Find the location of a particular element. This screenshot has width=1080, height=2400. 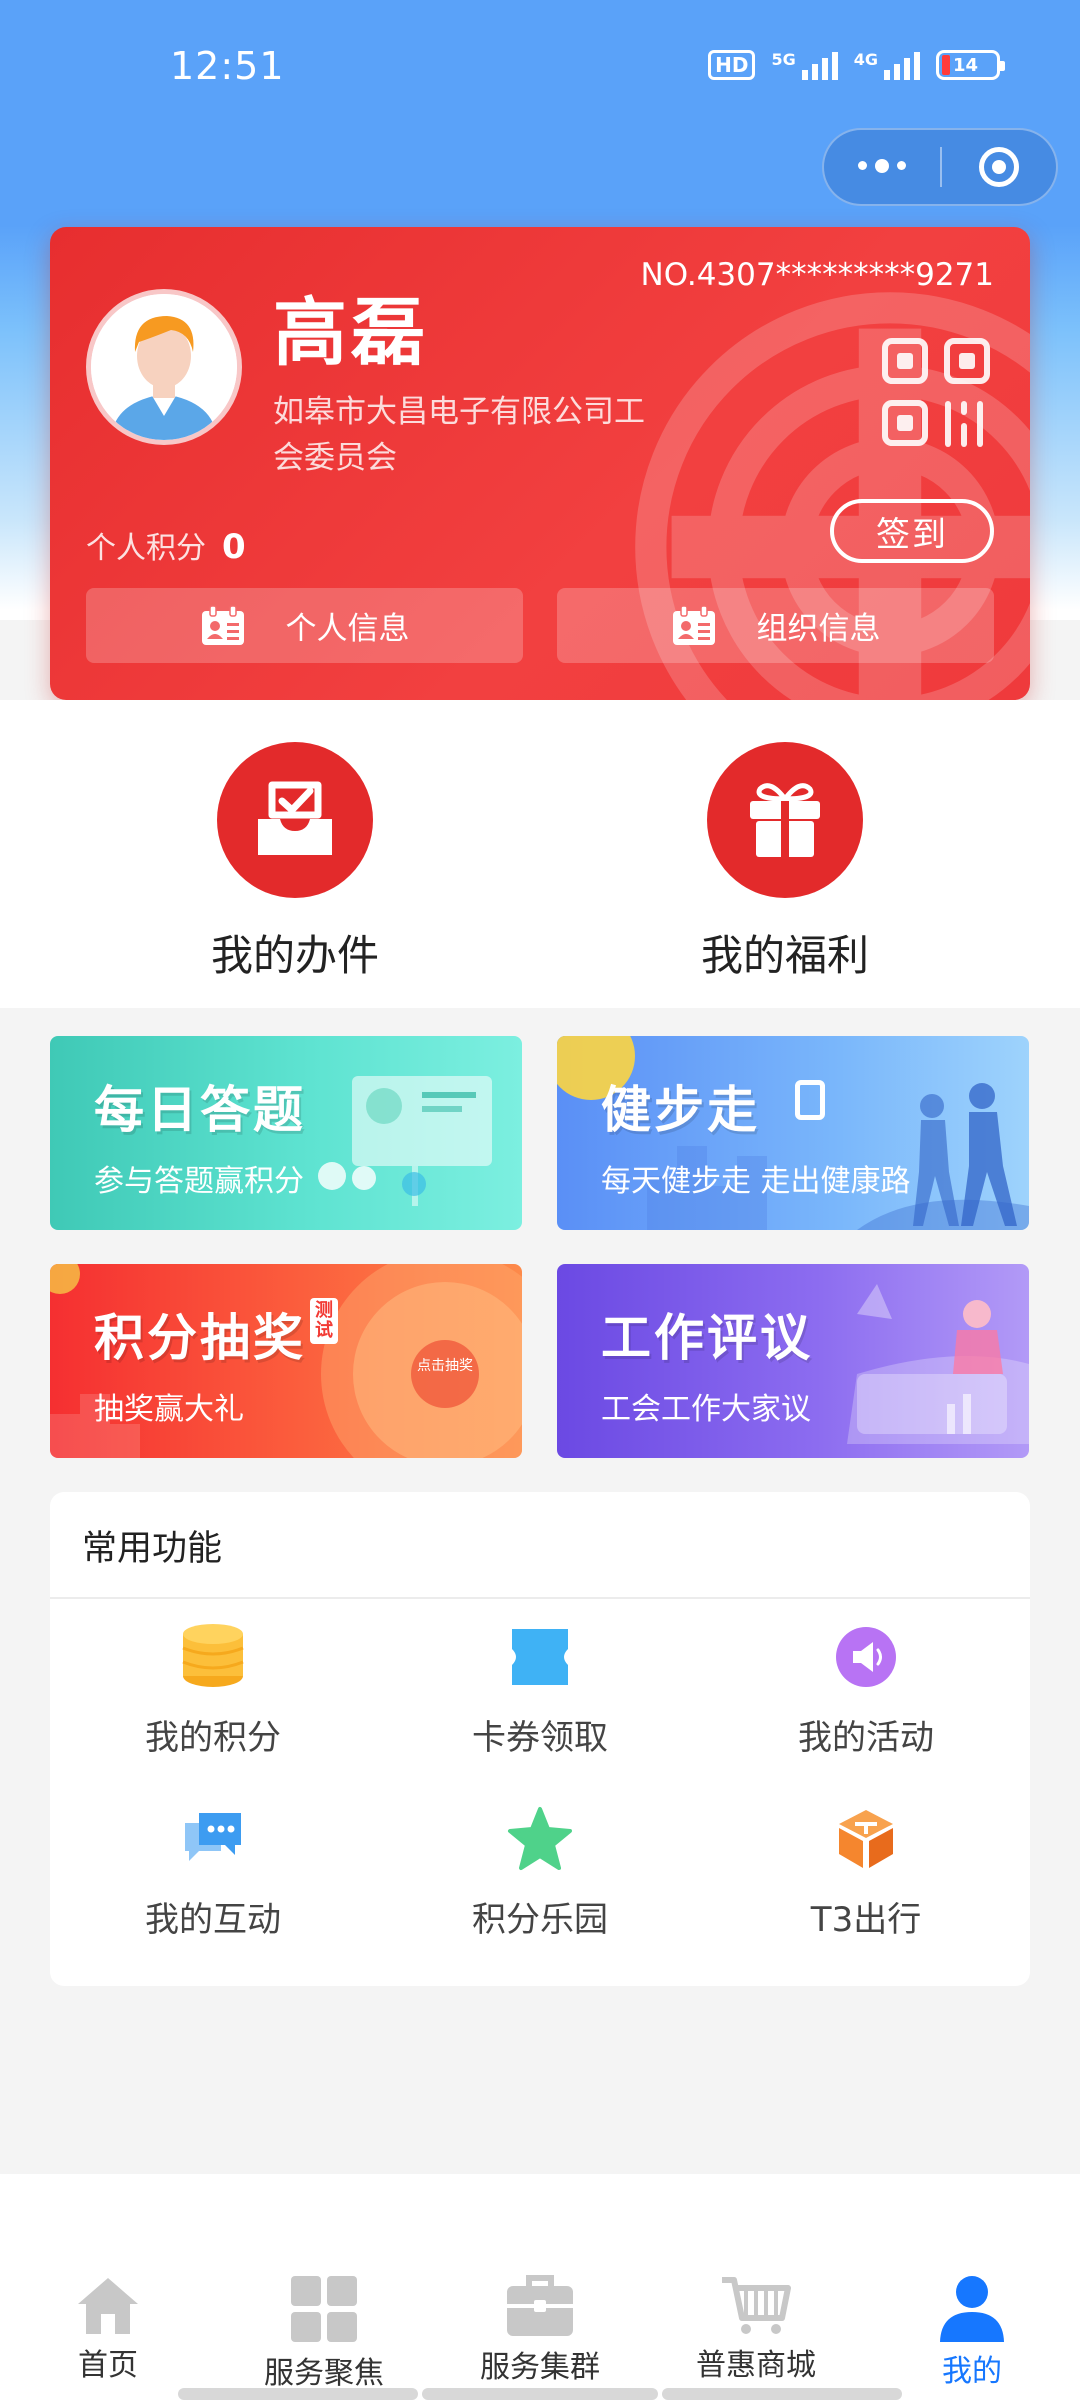

more-dots-icon is located at coordinates (882, 166).